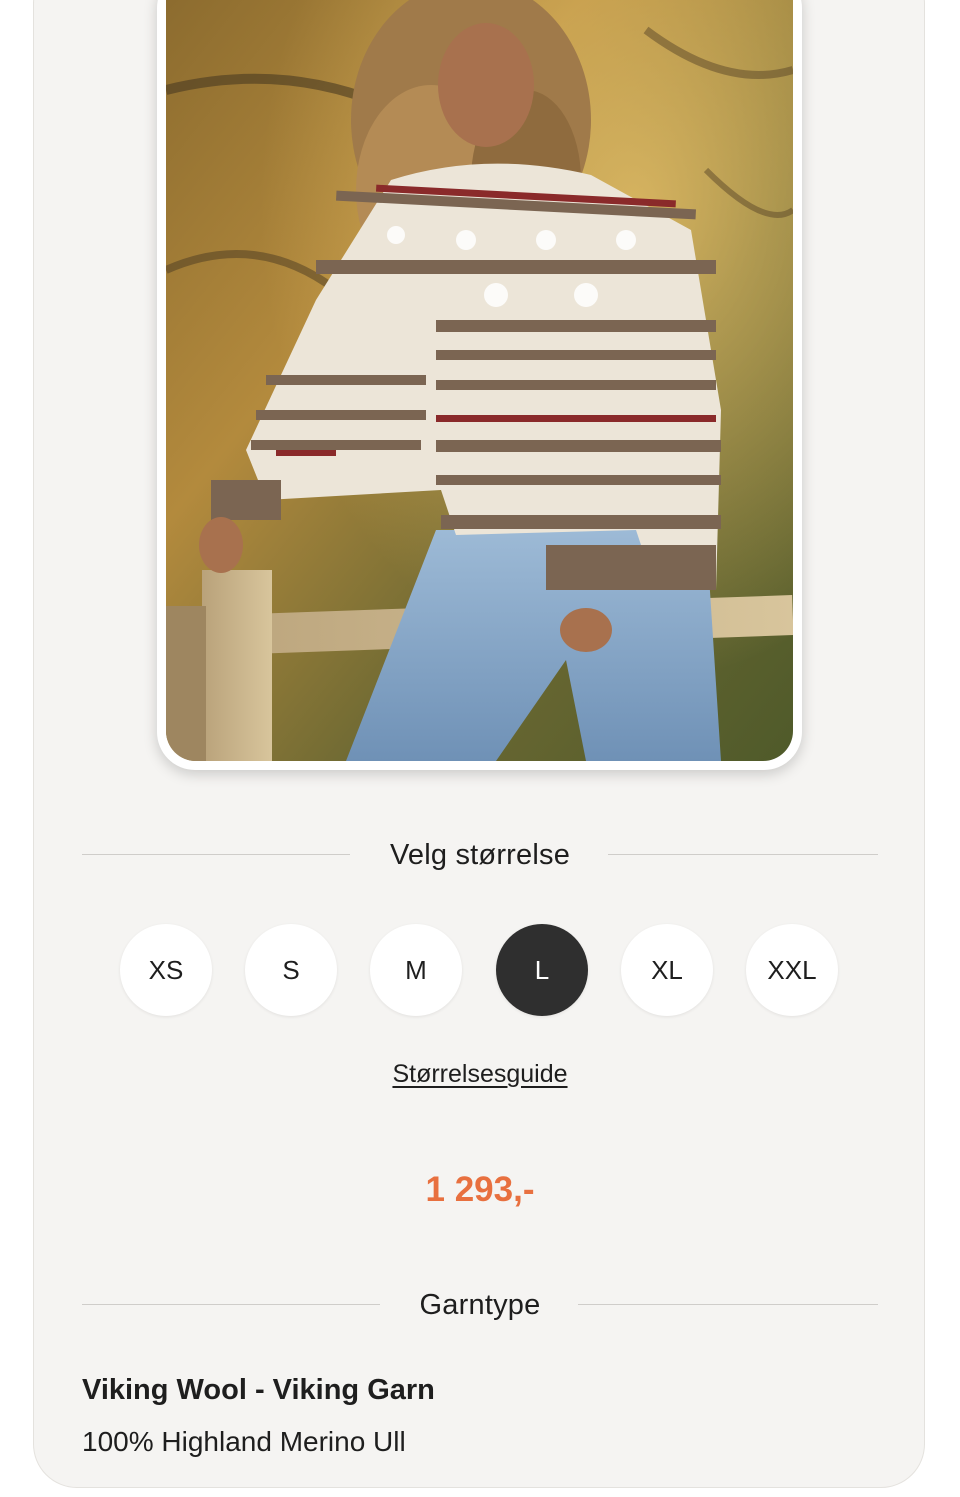 This screenshot has height=1497, width=960. What do you see at coordinates (416, 970) in the screenshot?
I see `size-option-m: M` at bounding box center [416, 970].